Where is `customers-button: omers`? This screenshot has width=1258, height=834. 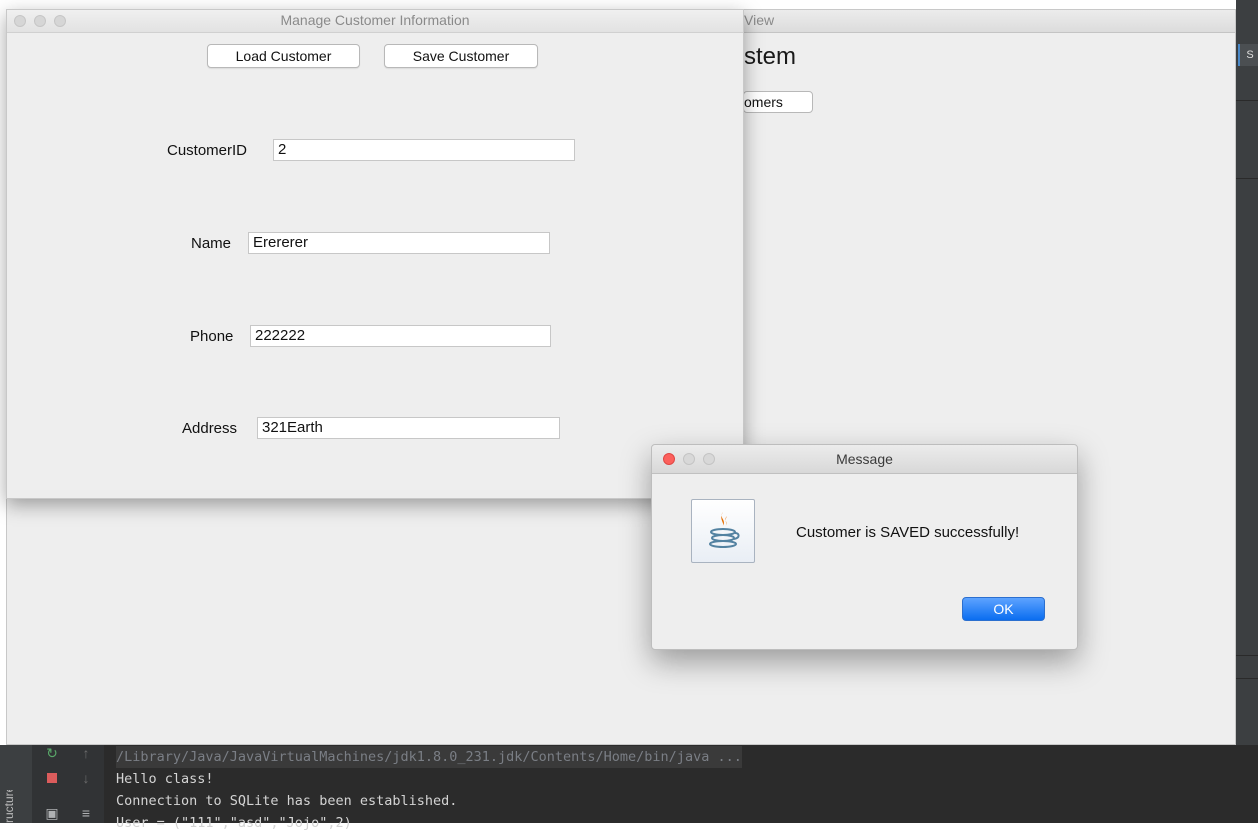
customers-button: omers is located at coordinates (778, 102).